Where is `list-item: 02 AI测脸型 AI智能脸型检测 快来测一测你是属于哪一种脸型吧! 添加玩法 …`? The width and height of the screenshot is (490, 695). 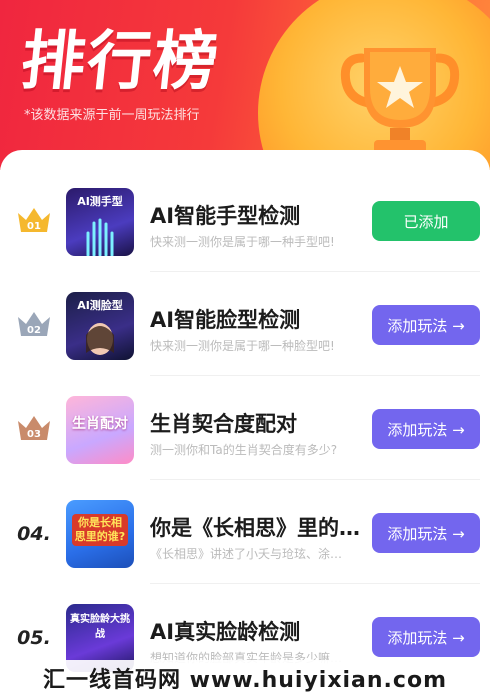
list-item: 02 AI测脸型 AI智能脸型检测 快来测一测你是属于哪一种脸型吧! 添加玩法 … is located at coordinates (245, 324).